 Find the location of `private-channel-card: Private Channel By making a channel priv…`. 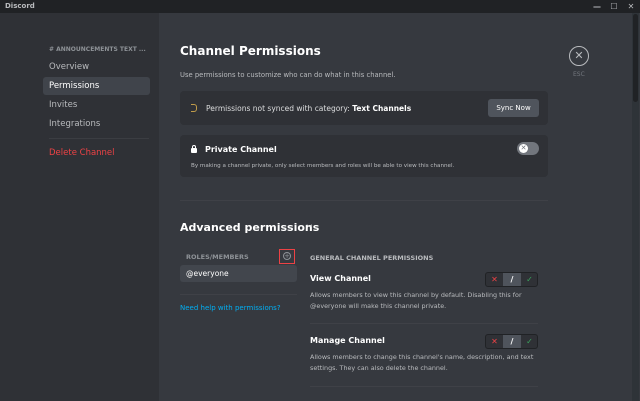

private-channel-card: Private Channel By making a channel priv… is located at coordinates (364, 156).